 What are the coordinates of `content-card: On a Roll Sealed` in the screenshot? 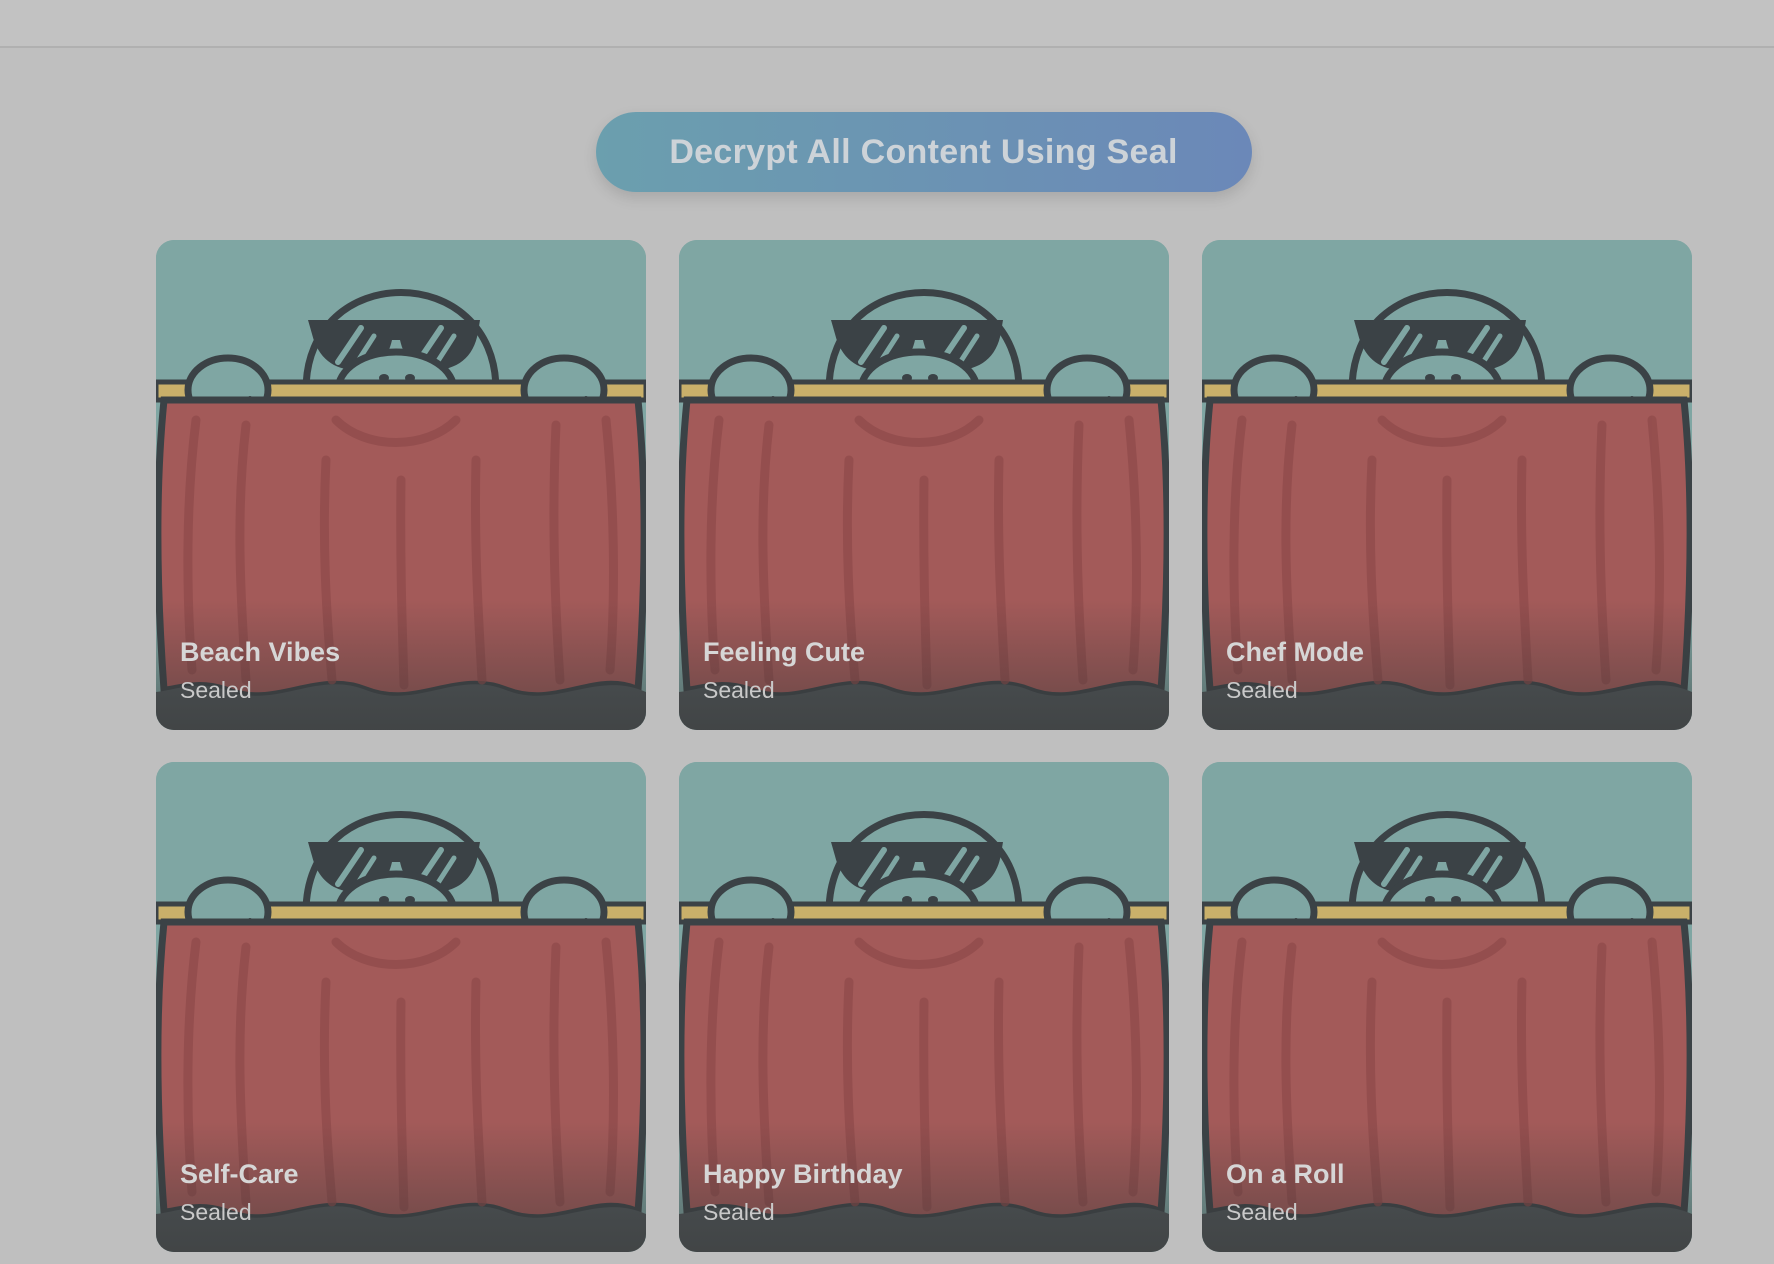 It's located at (1447, 1007).